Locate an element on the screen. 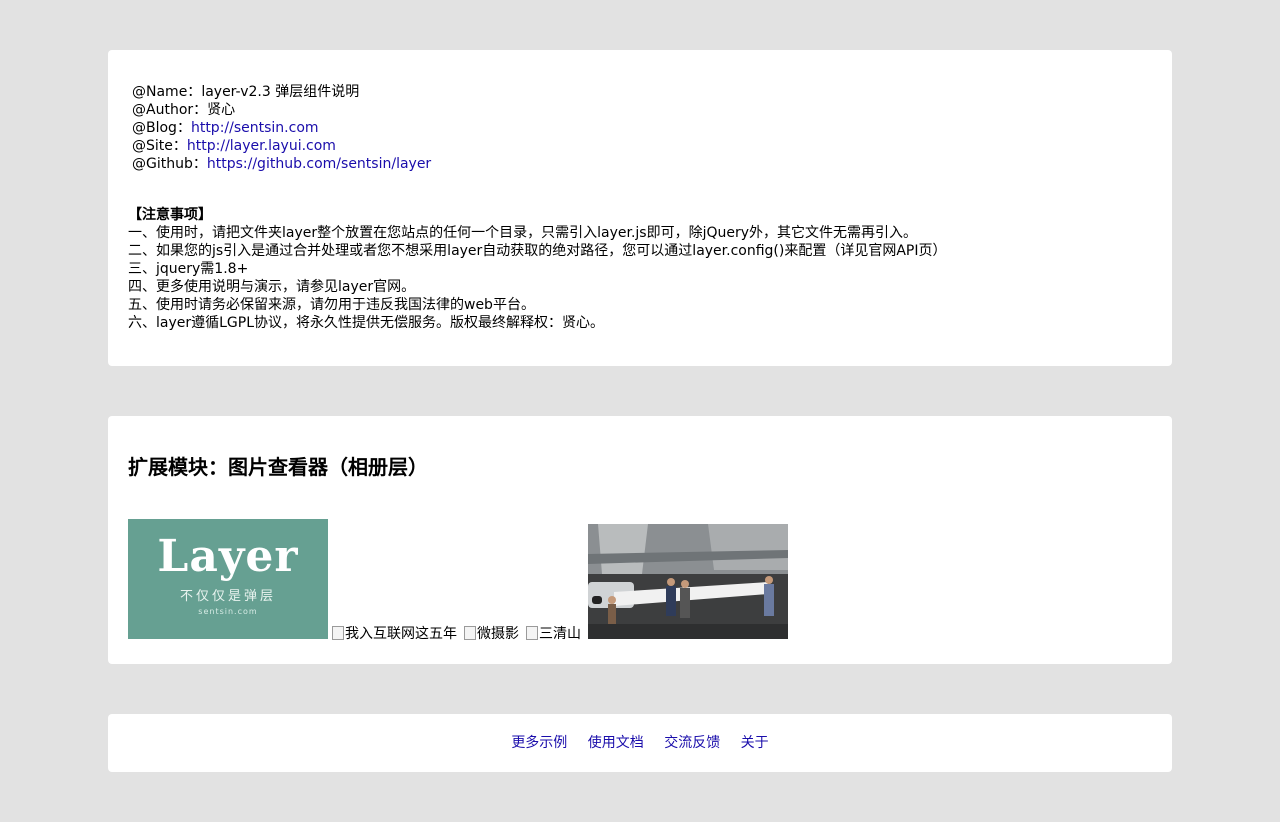 The width and height of the screenshot is (1280, 822). layer-logo-thumbnail: Layer 不仅仅是弹层 sentsin.com is located at coordinates (228, 579).